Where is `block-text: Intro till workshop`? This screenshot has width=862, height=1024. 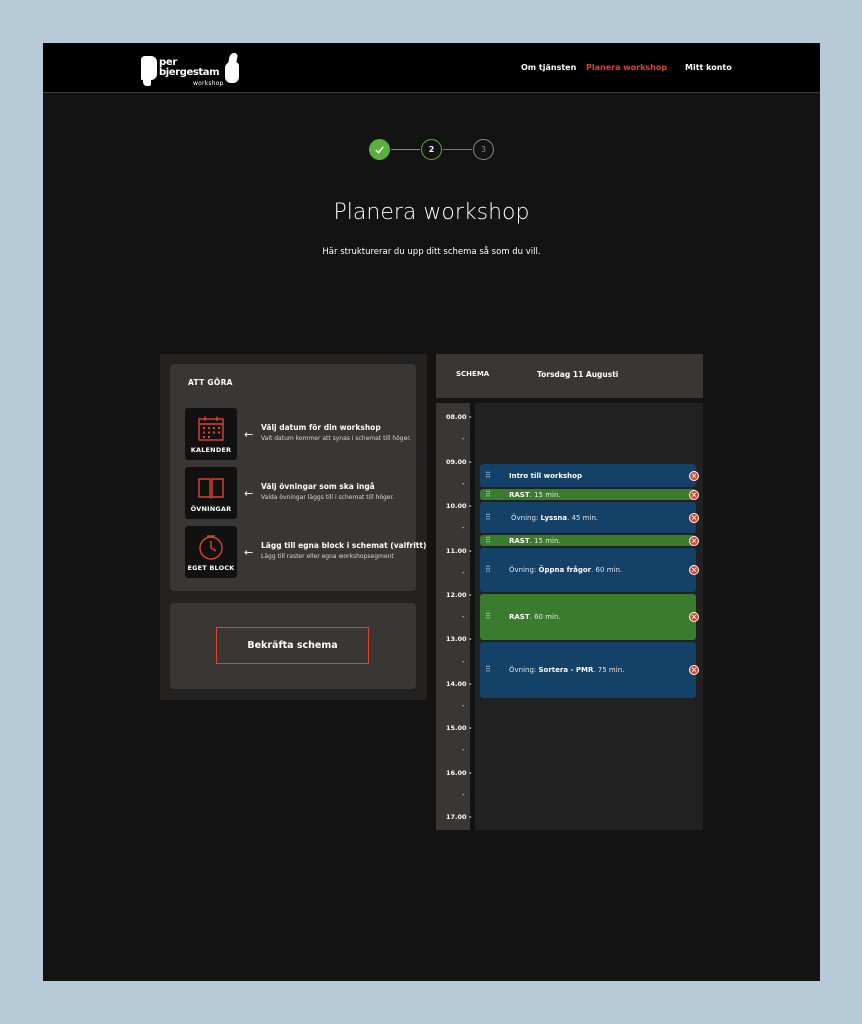
block-text: Intro till workshop is located at coordinates (545, 475).